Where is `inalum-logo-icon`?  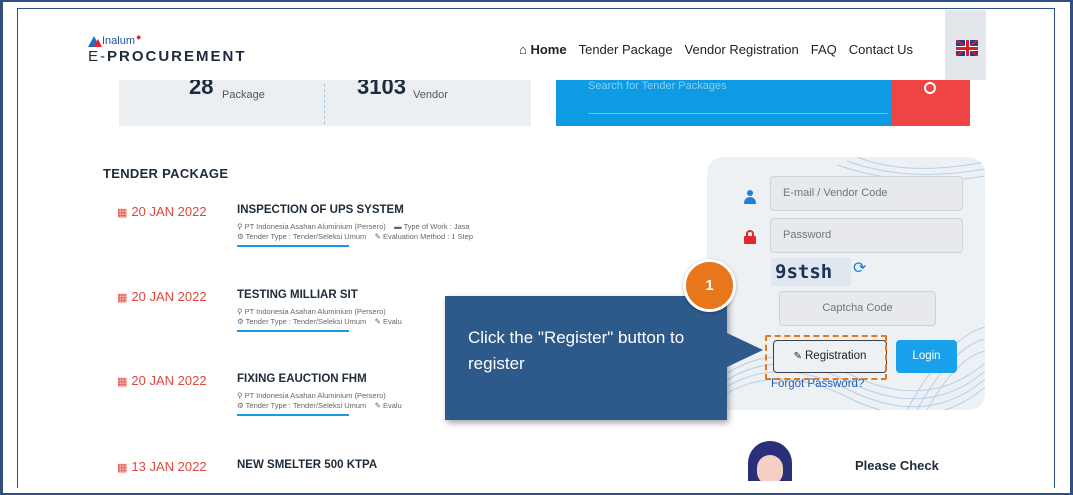
inalum-logo-icon is located at coordinates (95, 41).